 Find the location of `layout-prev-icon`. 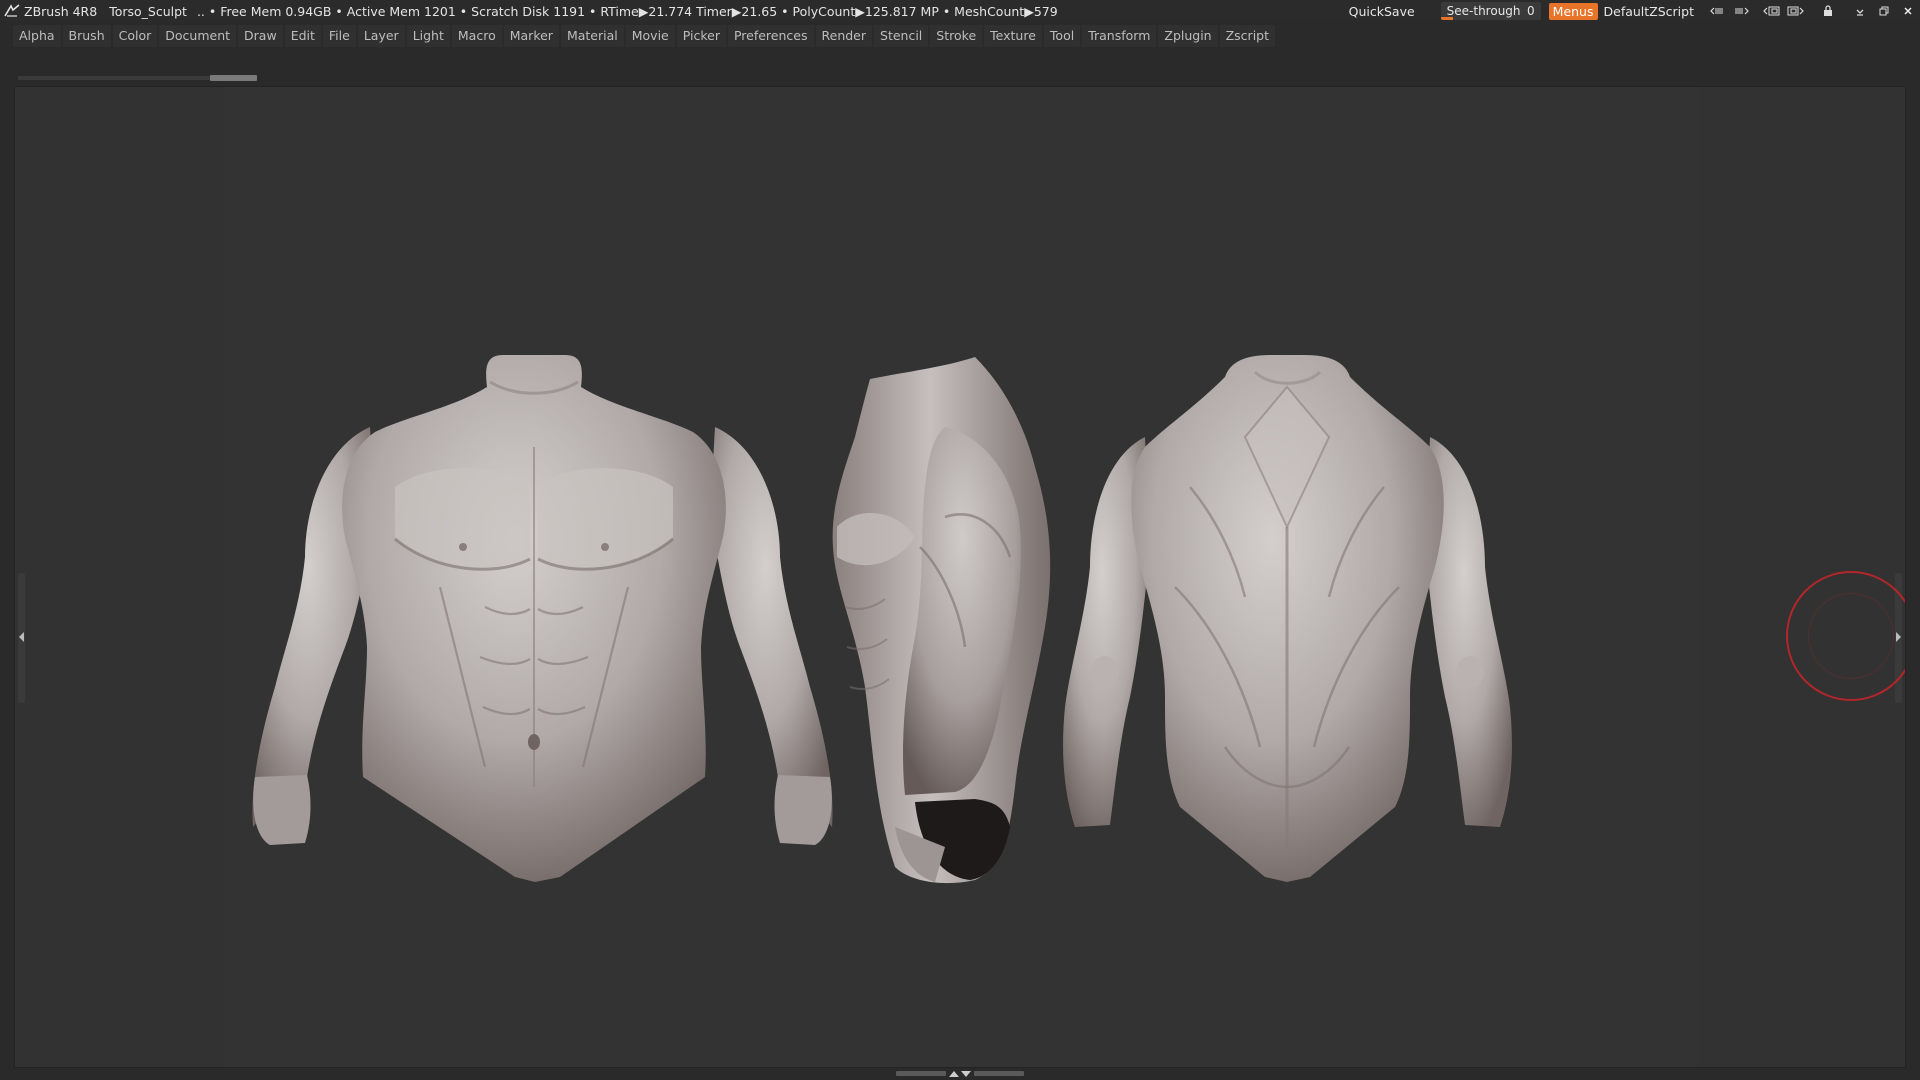

layout-prev-icon is located at coordinates (1718, 11).